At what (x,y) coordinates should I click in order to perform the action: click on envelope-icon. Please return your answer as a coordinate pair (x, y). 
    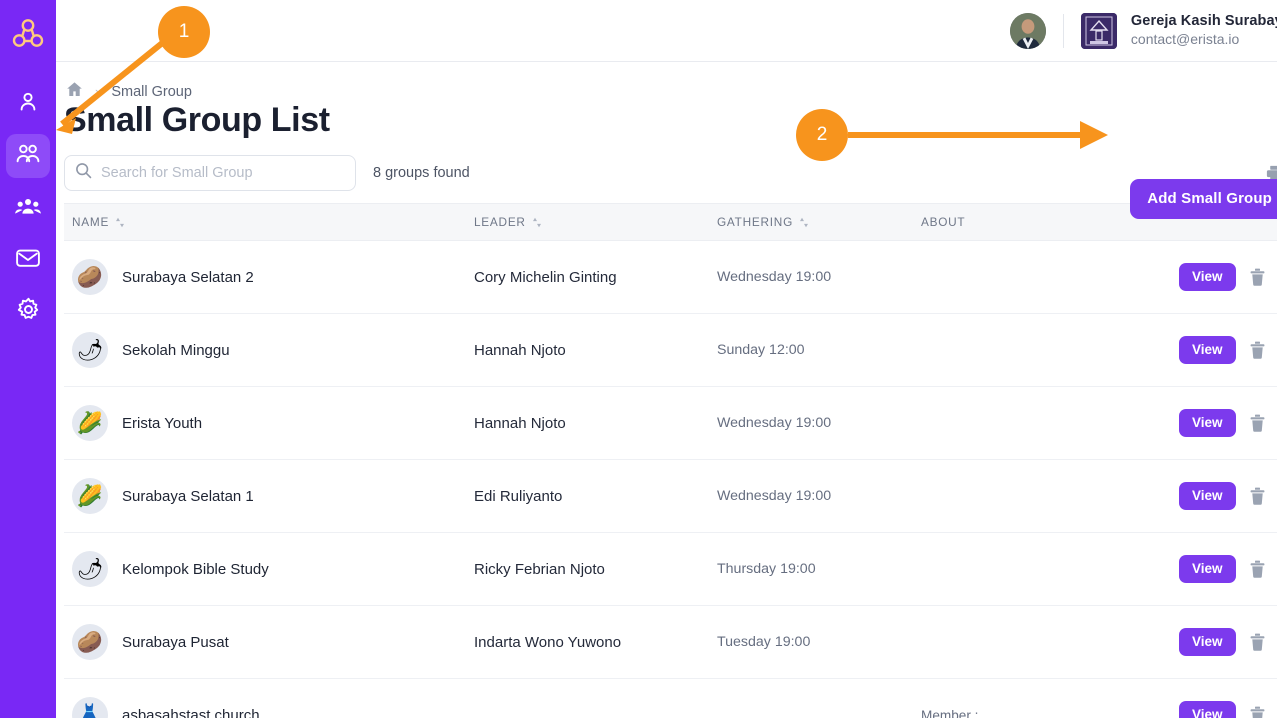
    Looking at the image, I should click on (28, 260).